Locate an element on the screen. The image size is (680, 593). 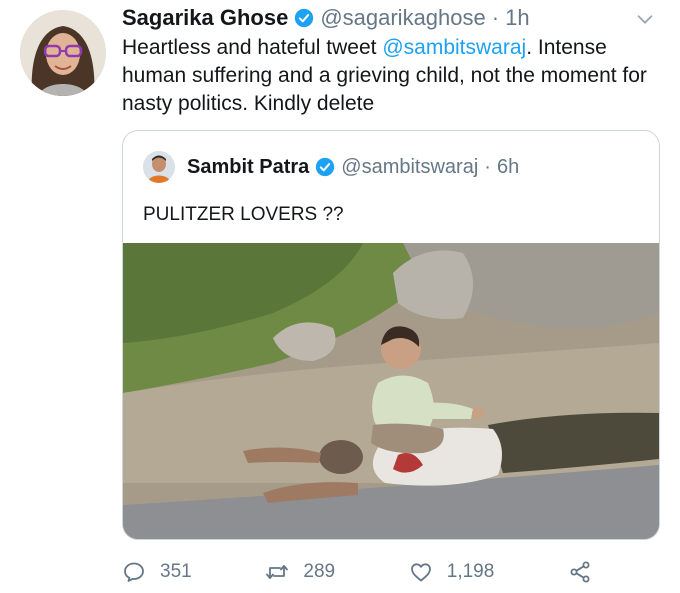
tweet-header: Sagarika Ghose @sagarikaghose · 1h is located at coordinates (326, 18).